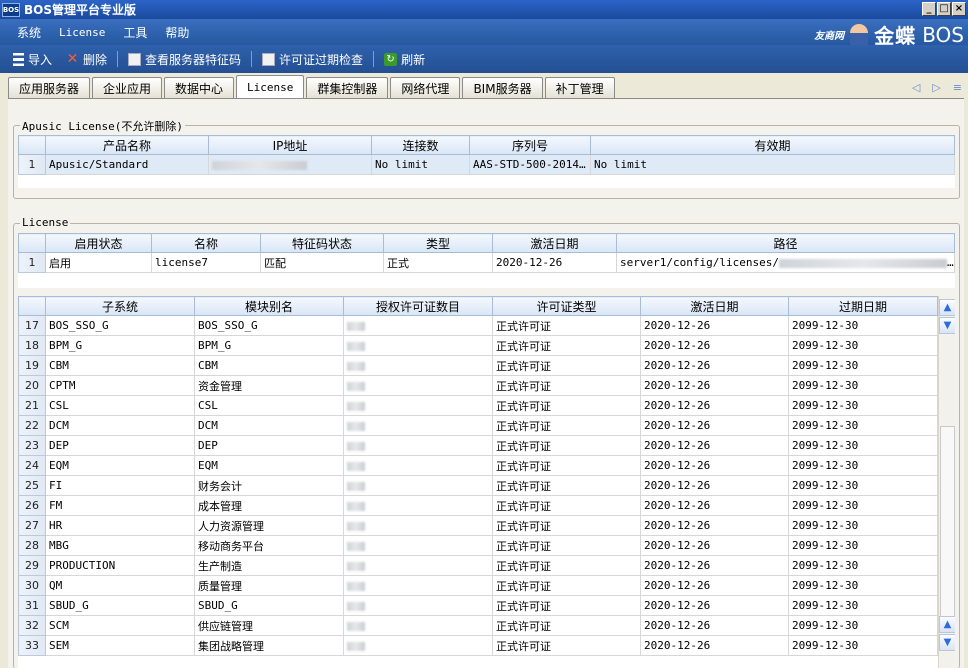  What do you see at coordinates (554, 243) in the screenshot?
I see `column-header: 激活日期` at bounding box center [554, 243].